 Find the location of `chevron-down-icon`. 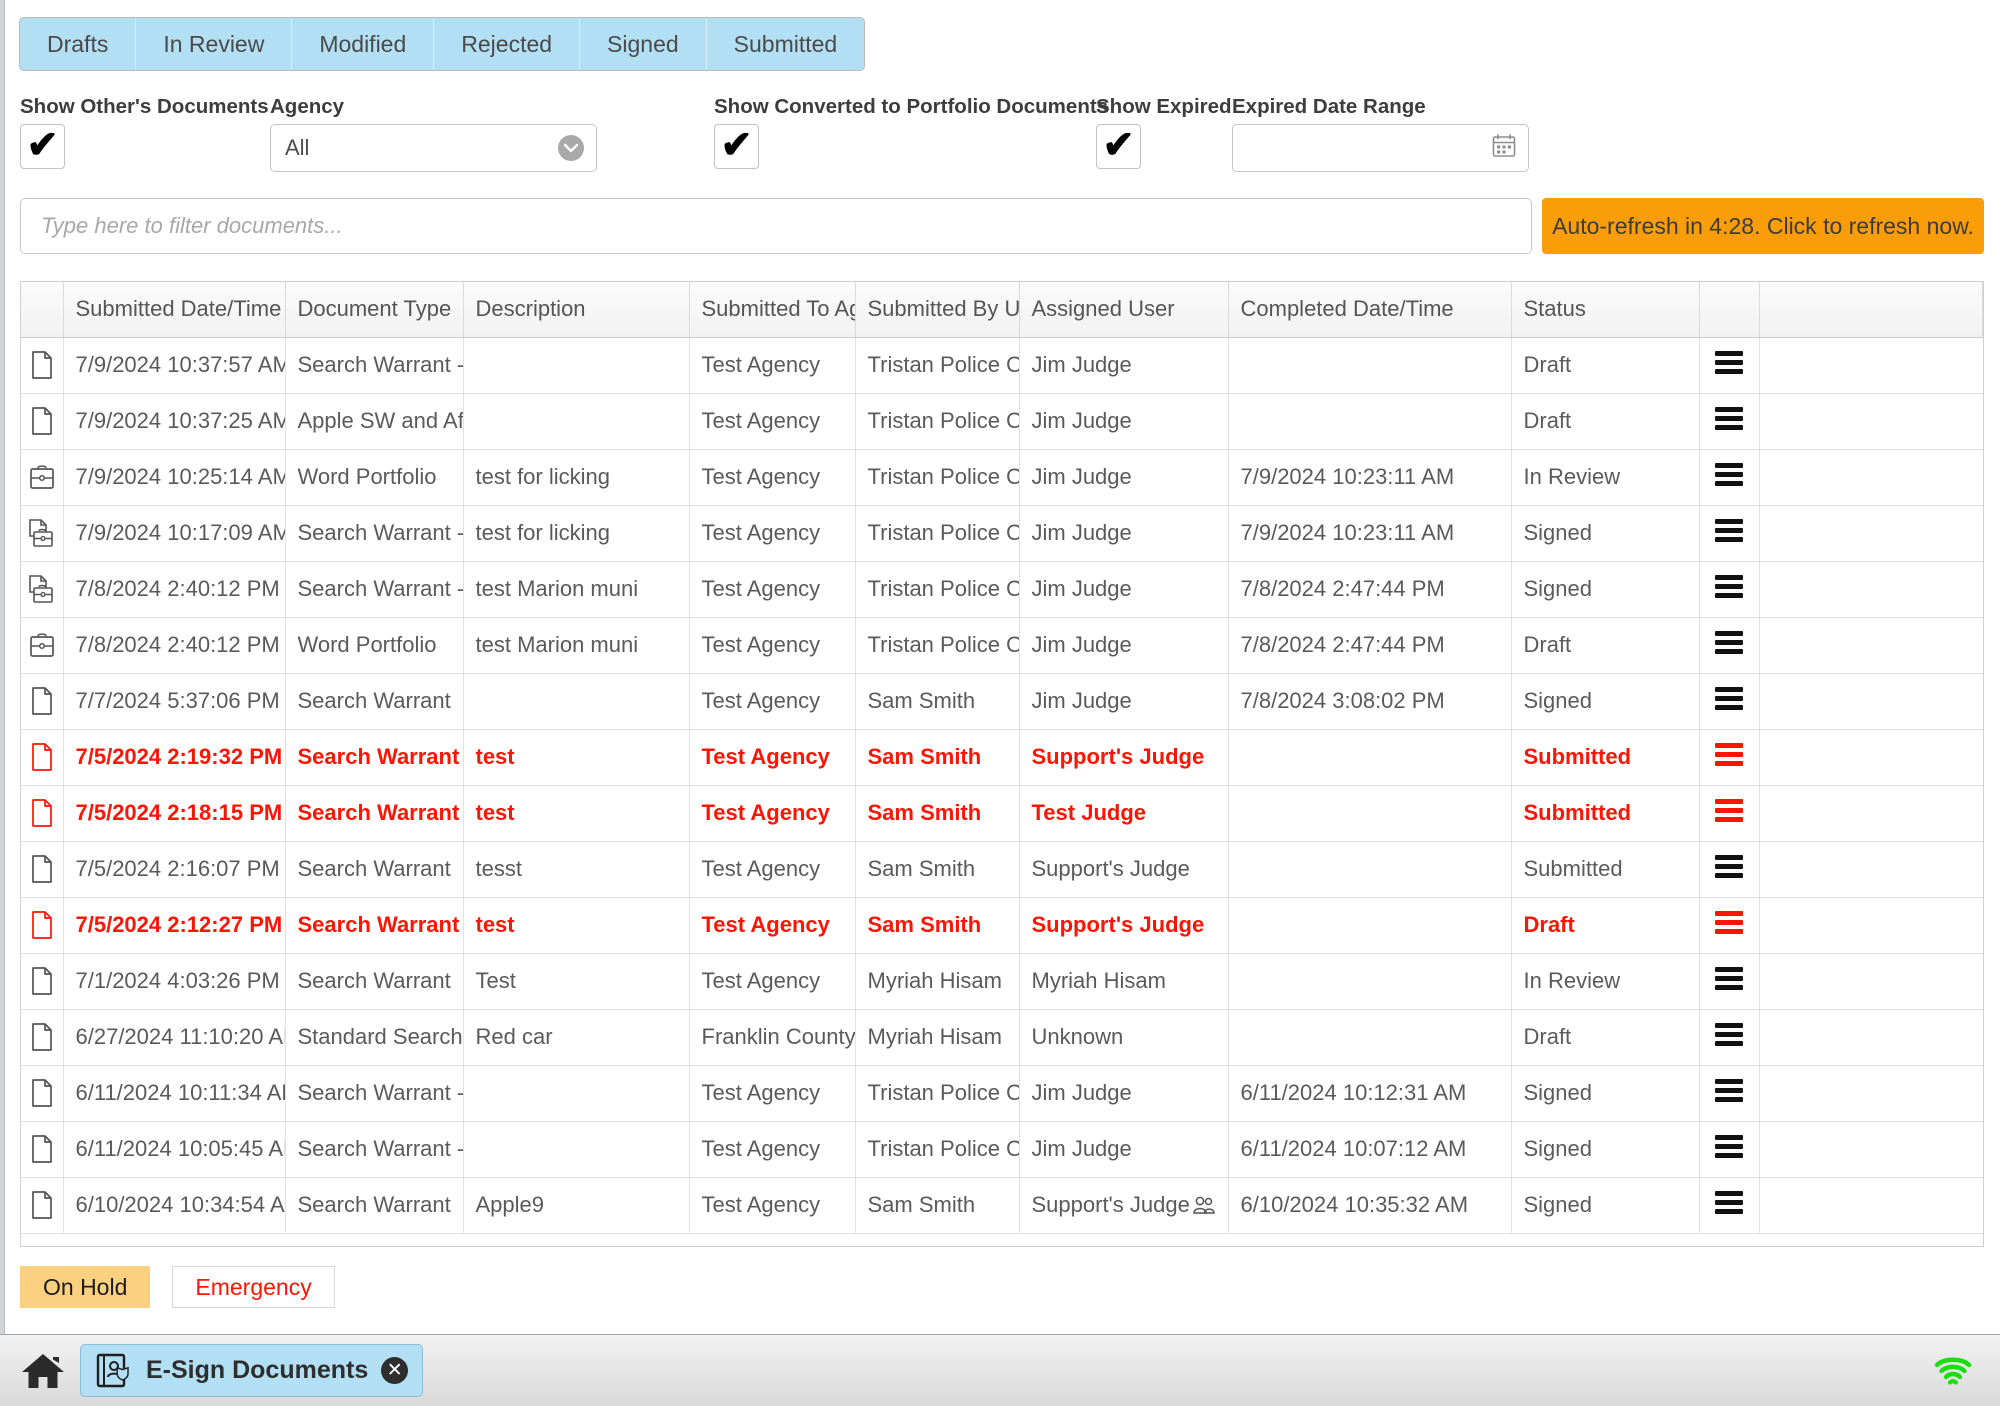

chevron-down-icon is located at coordinates (571, 148).